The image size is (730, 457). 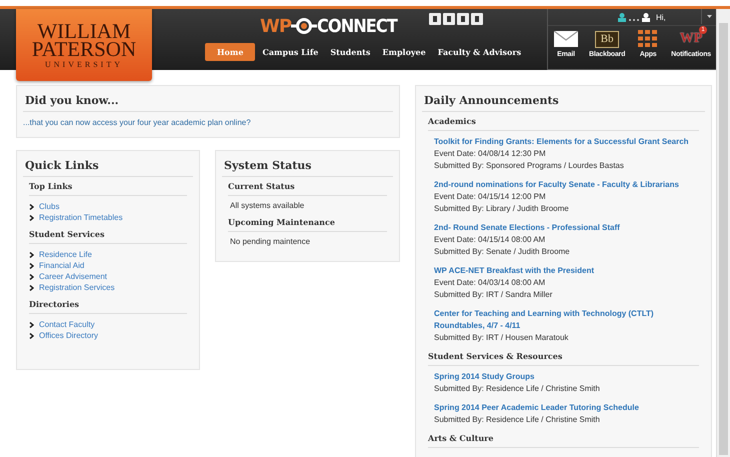 I want to click on quick-link: Offices Directory, so click(x=68, y=335).